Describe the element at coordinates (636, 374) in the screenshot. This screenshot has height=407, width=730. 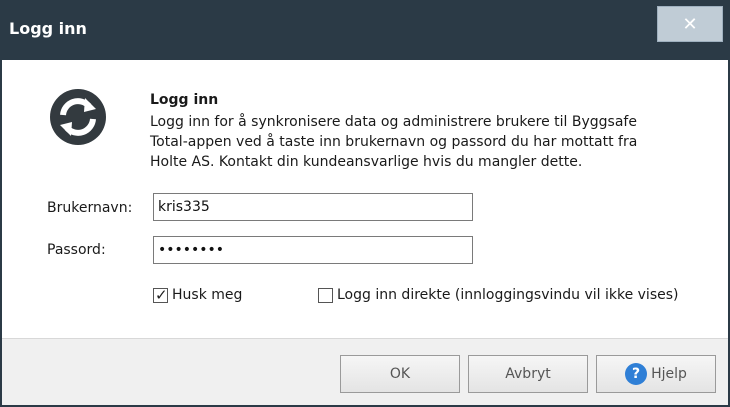
I see `help-icon: ?` at that location.